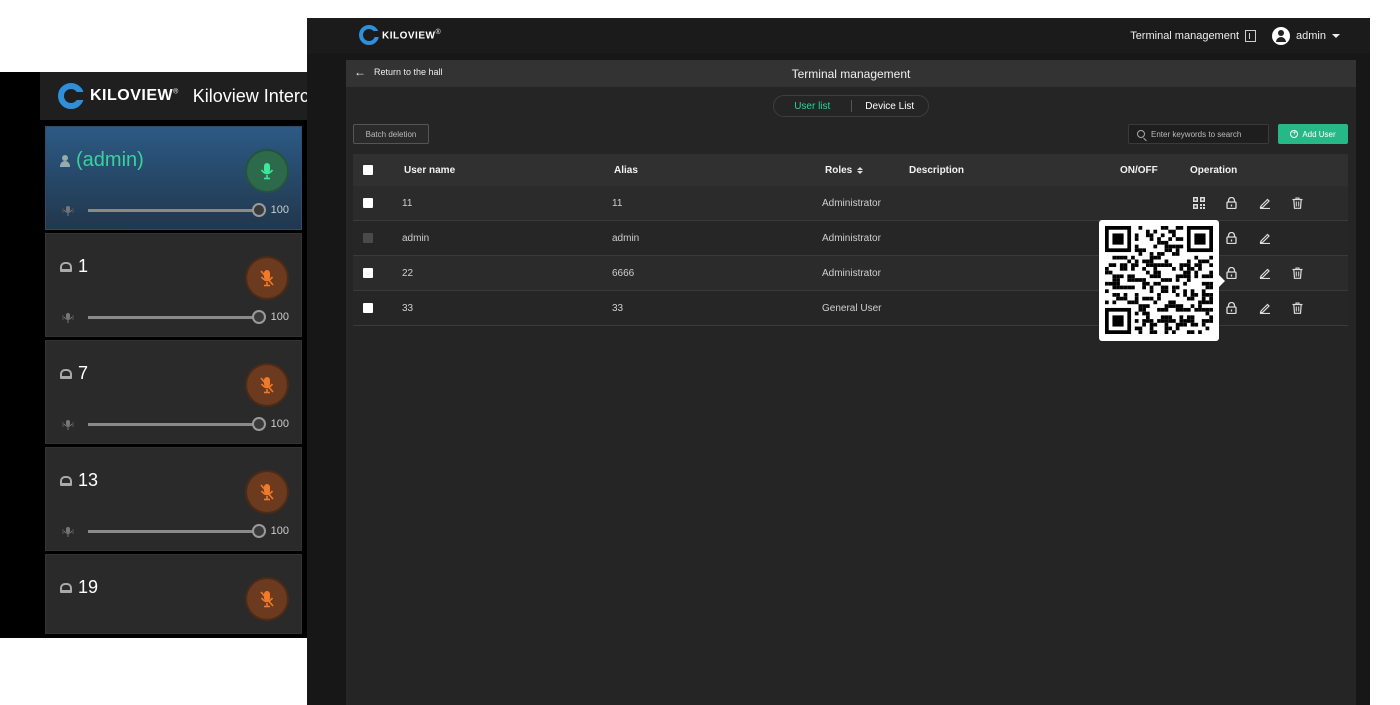  I want to click on user-menu-name: admin, so click(1311, 36).